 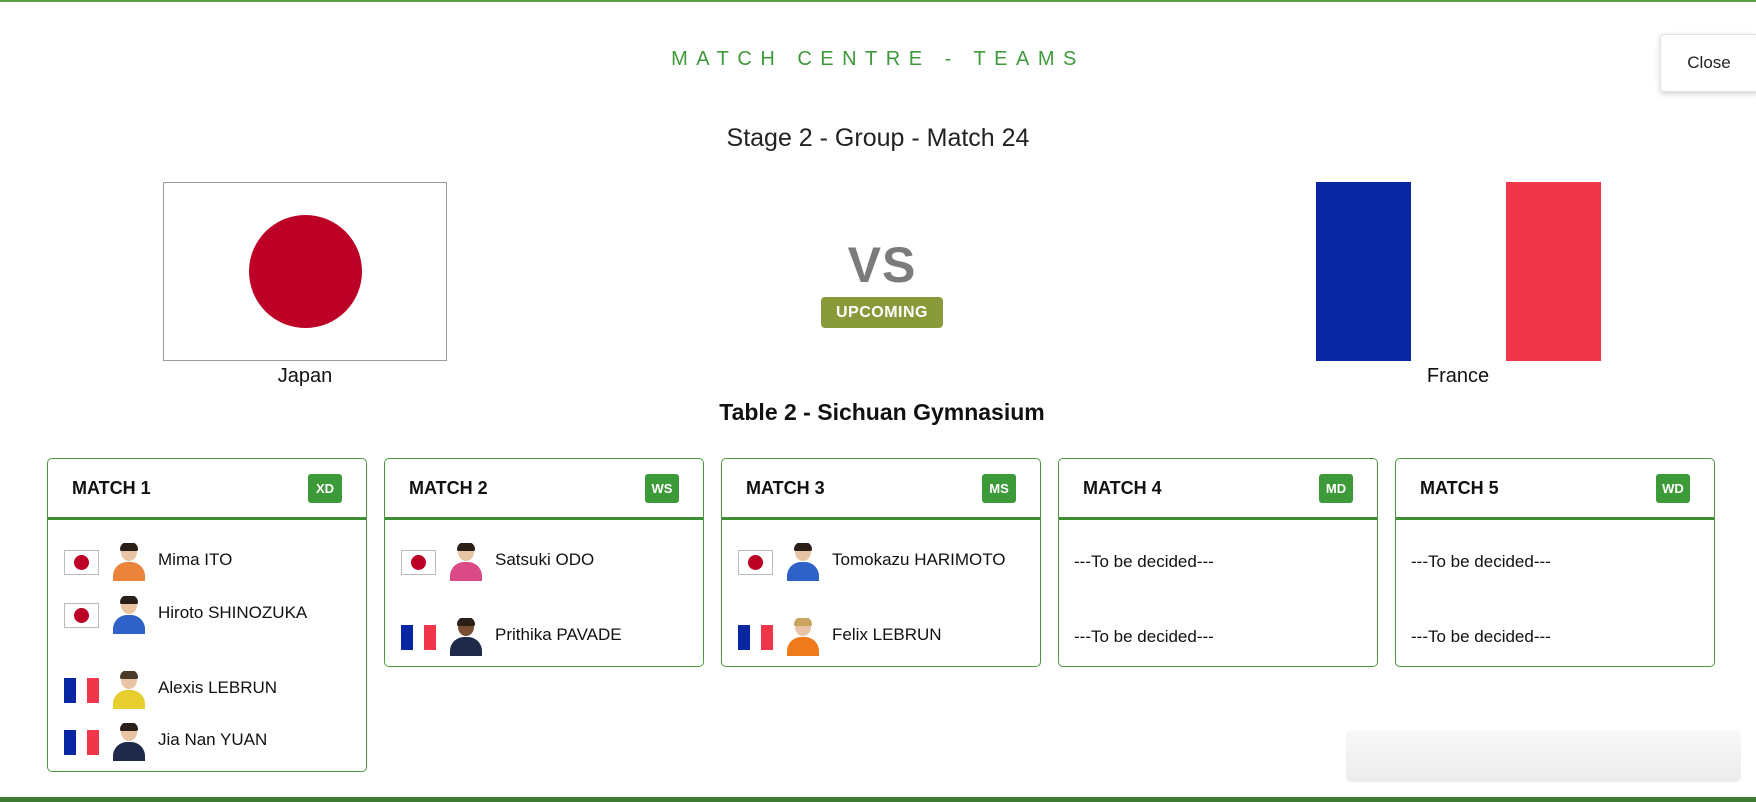 I want to click on flag-france, so click(x=1458, y=271).